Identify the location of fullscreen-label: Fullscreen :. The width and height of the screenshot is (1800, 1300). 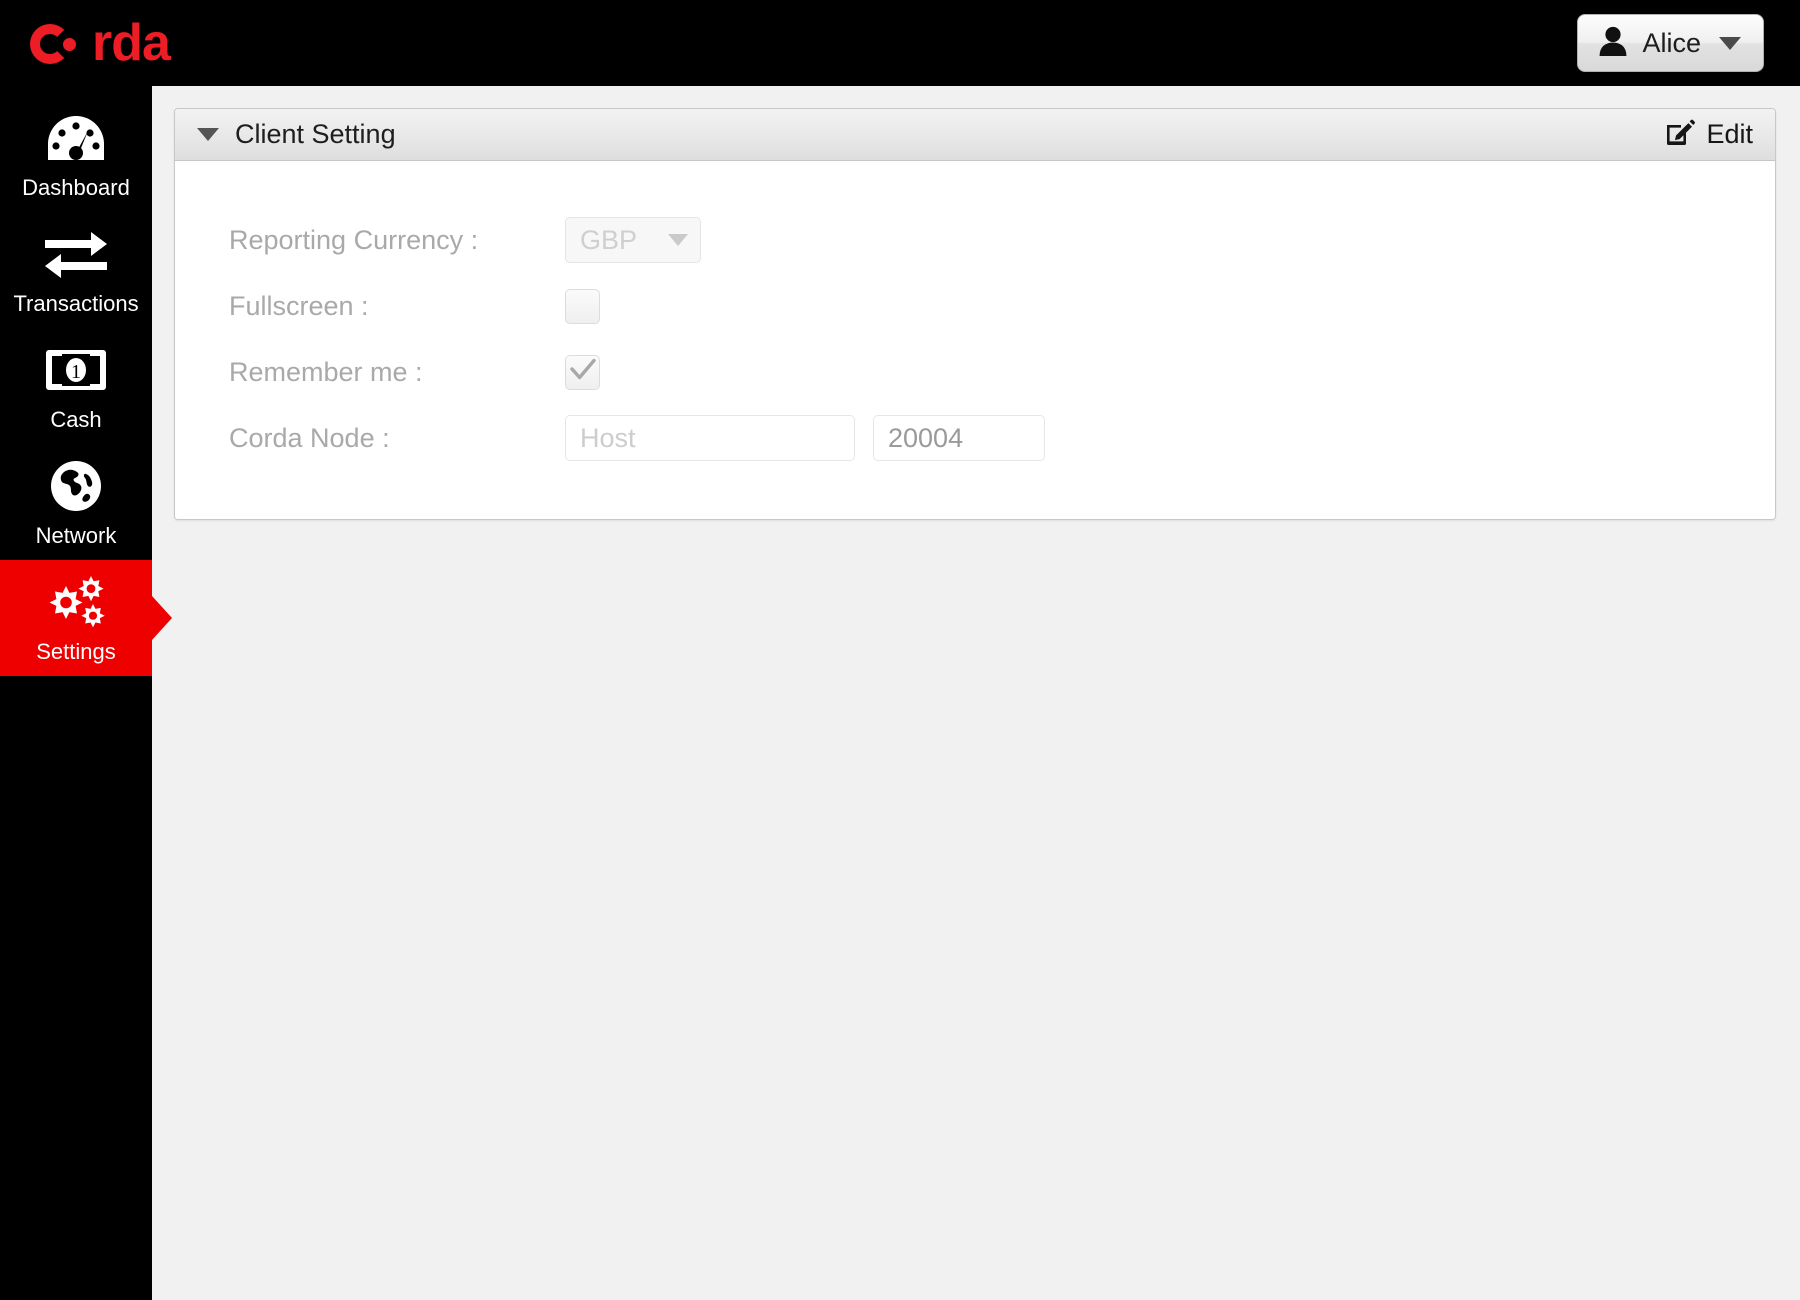
(299, 305).